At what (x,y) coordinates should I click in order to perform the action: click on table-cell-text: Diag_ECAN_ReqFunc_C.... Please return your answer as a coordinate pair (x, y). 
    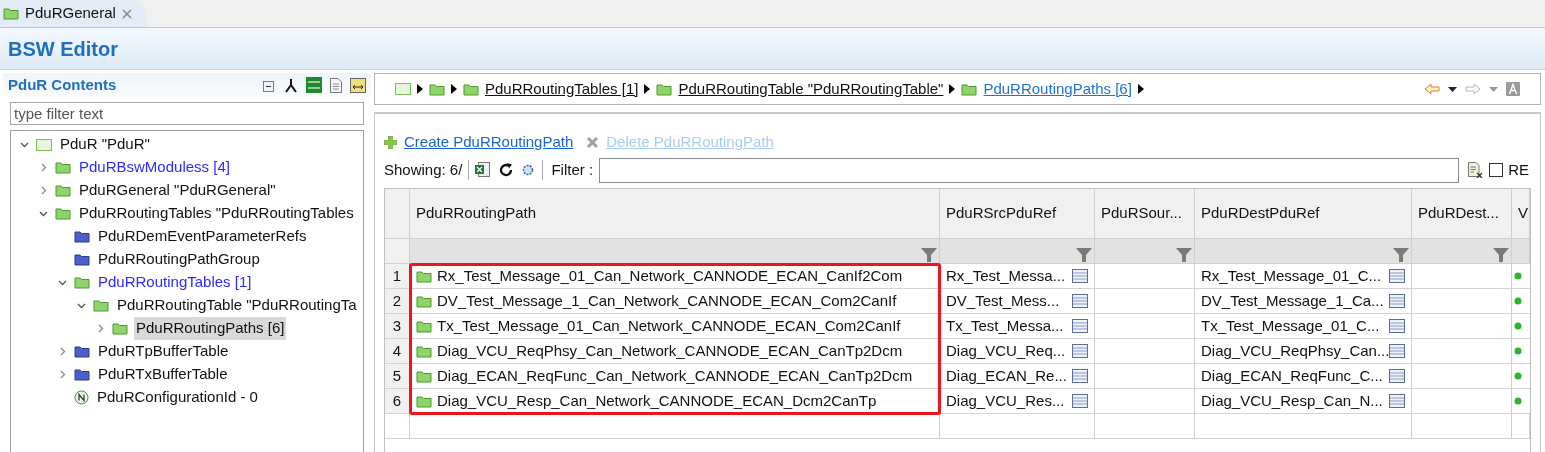
    Looking at the image, I should click on (1292, 375).